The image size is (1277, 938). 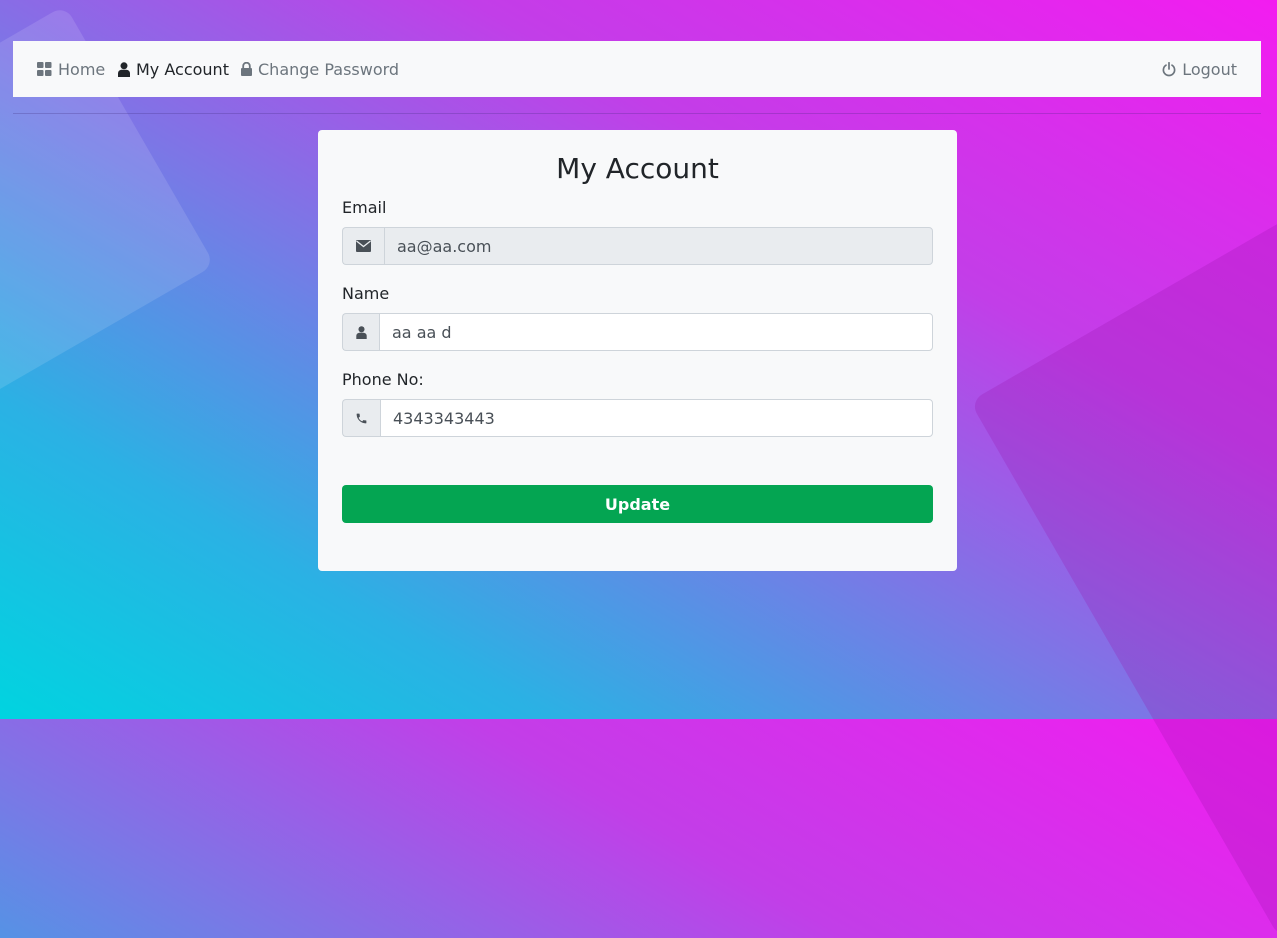 I want to click on phone-icon, so click(x=361, y=418).